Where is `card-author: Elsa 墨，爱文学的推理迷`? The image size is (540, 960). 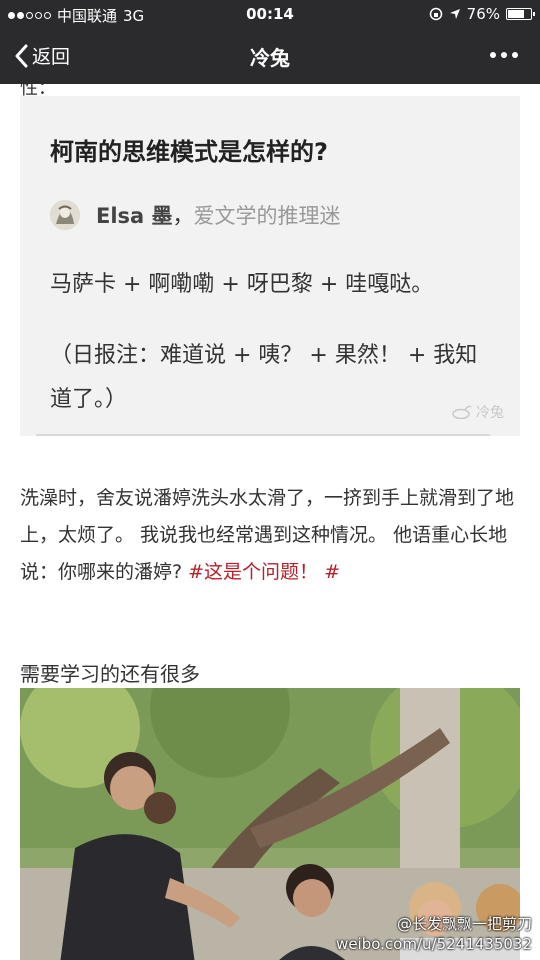
card-author: Elsa 墨，爱文学的推理迷 is located at coordinates (218, 215).